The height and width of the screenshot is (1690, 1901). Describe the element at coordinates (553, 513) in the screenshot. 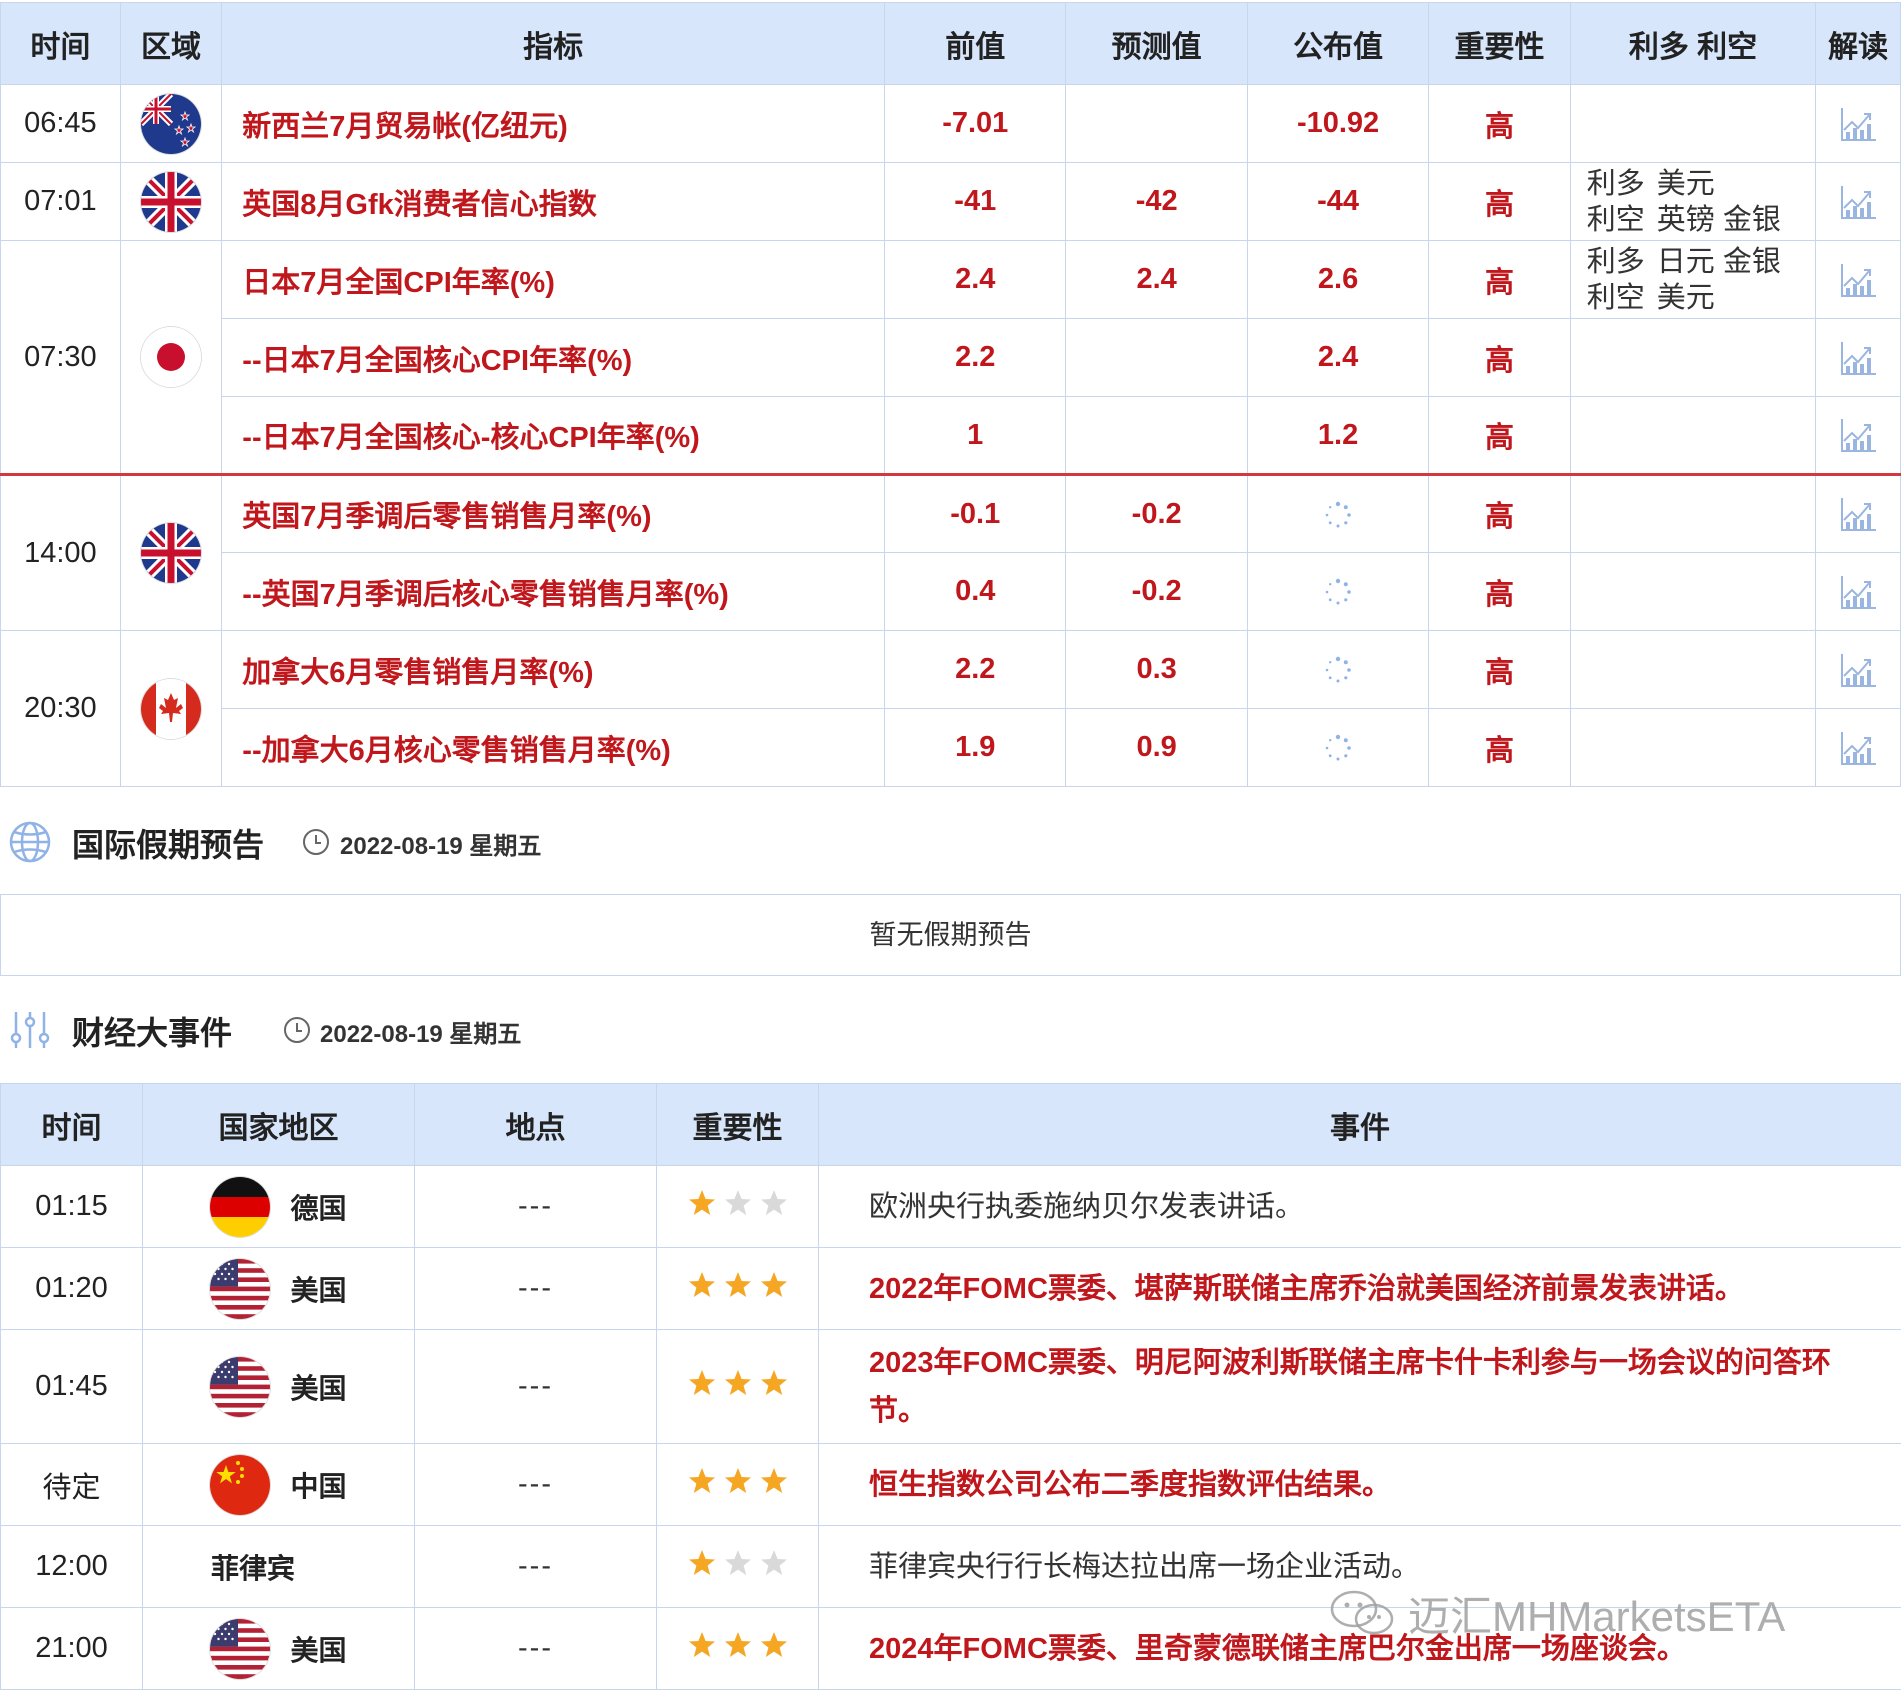

I see `indicator-link: 英国7月季调后零售销售月率(%)` at that location.